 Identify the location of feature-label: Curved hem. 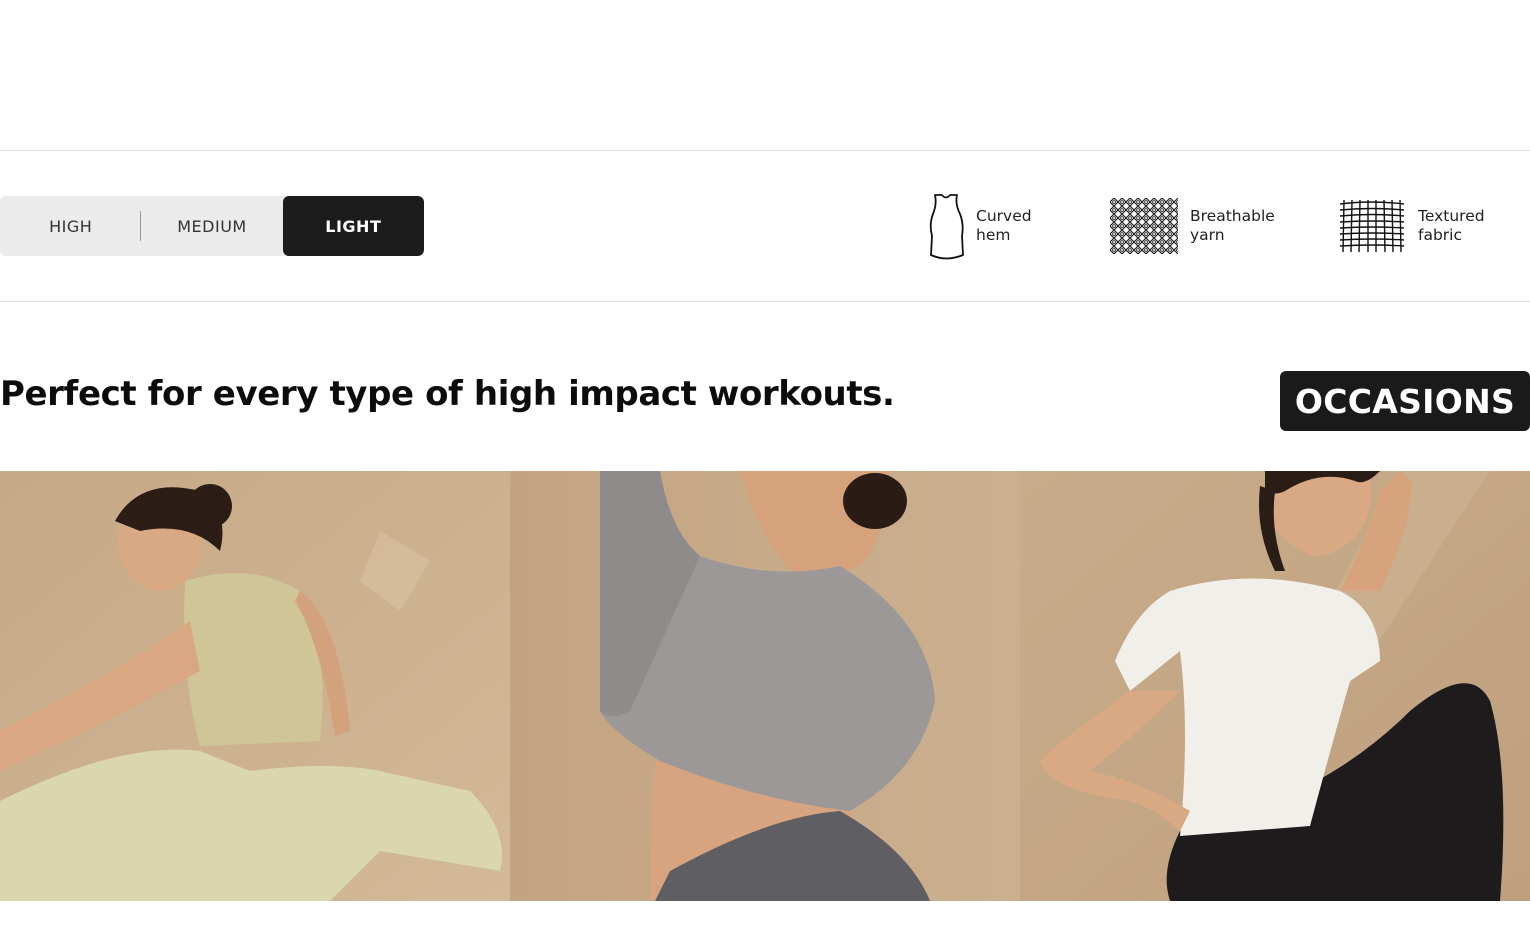
(1004, 226).